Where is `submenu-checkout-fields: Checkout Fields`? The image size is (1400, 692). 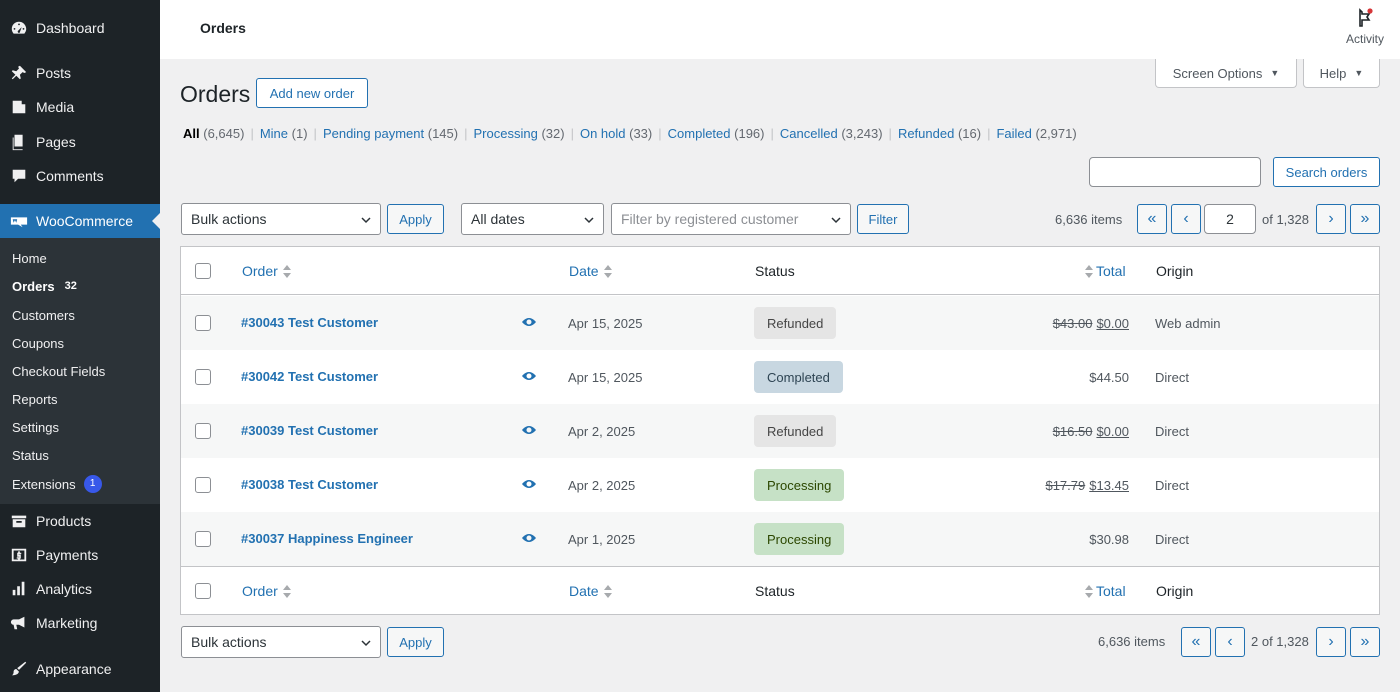
submenu-checkout-fields: Checkout Fields is located at coordinates (58, 371).